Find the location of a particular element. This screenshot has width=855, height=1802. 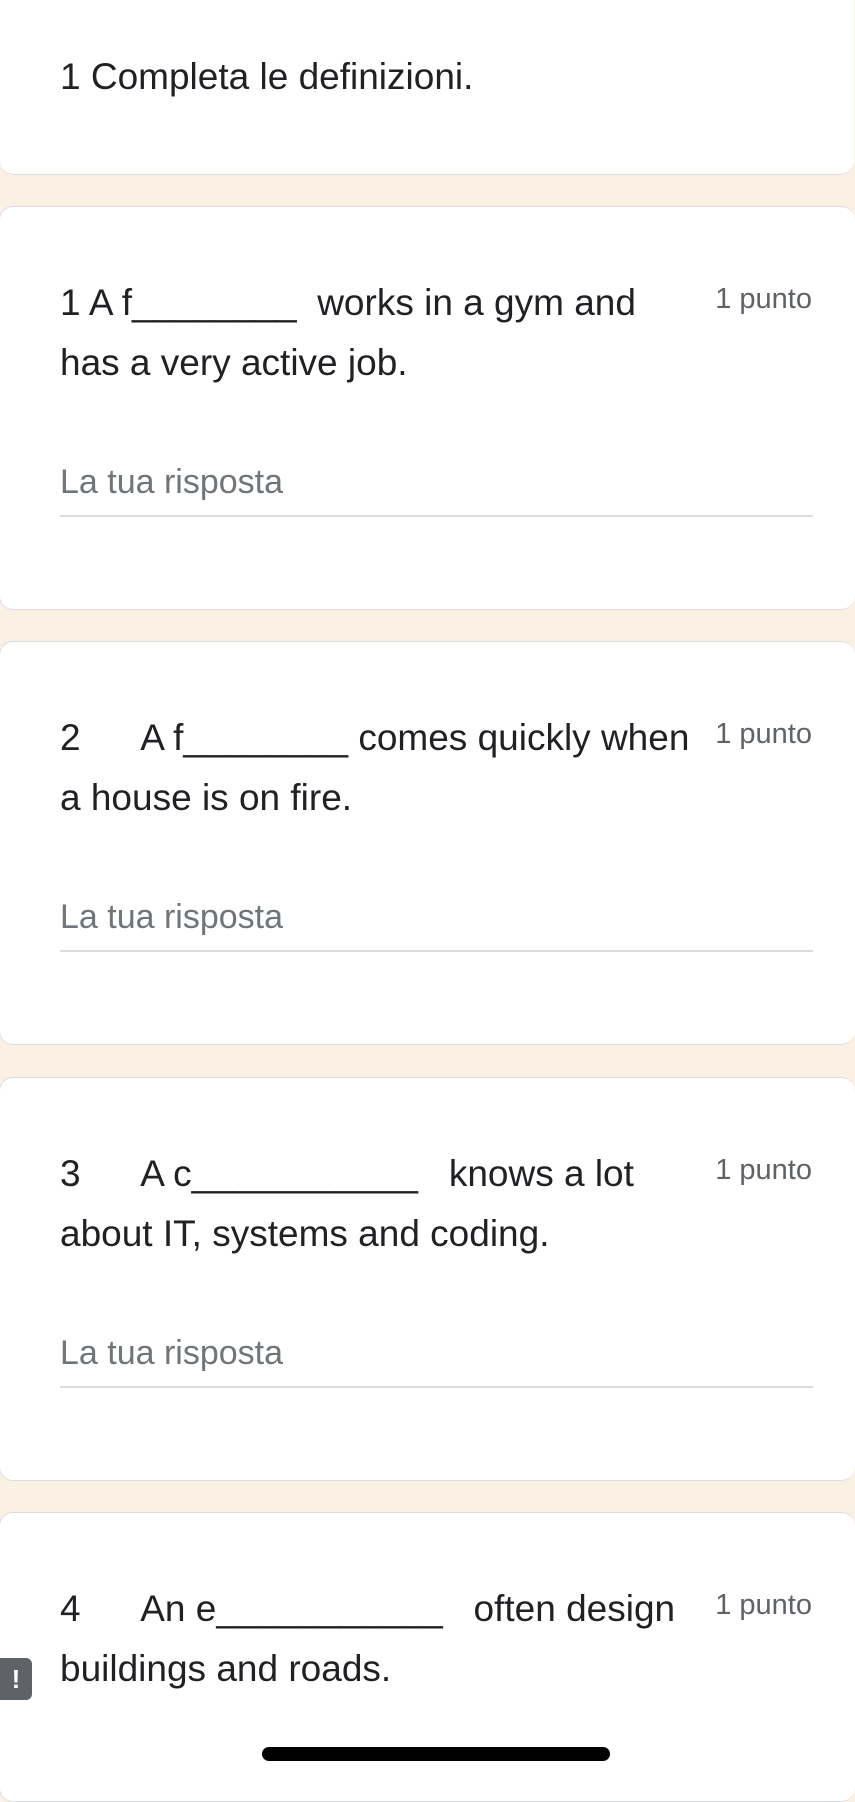

error-indicator-icon: ! is located at coordinates (16, 1679).